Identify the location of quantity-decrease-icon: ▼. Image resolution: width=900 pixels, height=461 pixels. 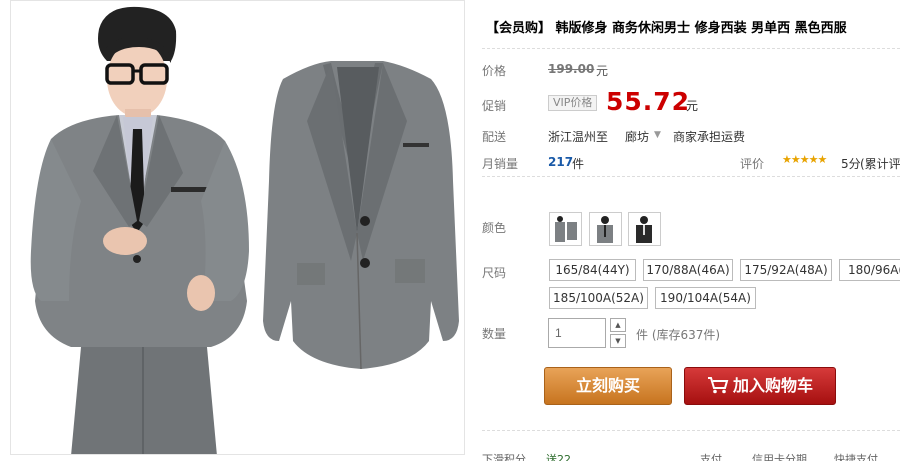
(618, 341).